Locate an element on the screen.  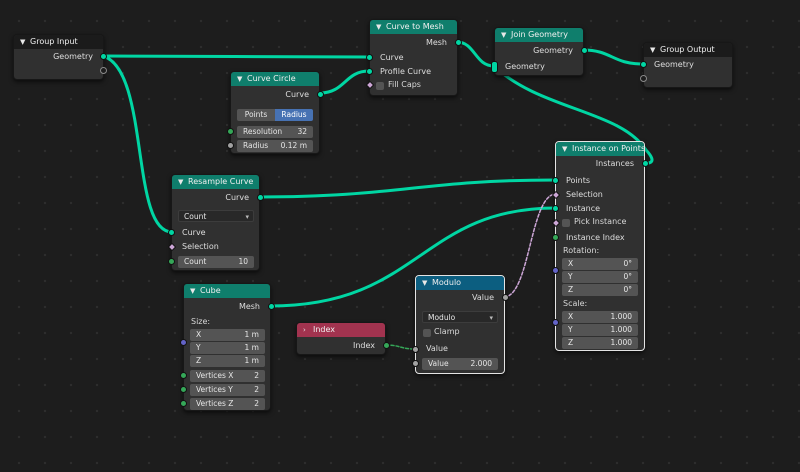
clamp-checkbox is located at coordinates (427, 333).